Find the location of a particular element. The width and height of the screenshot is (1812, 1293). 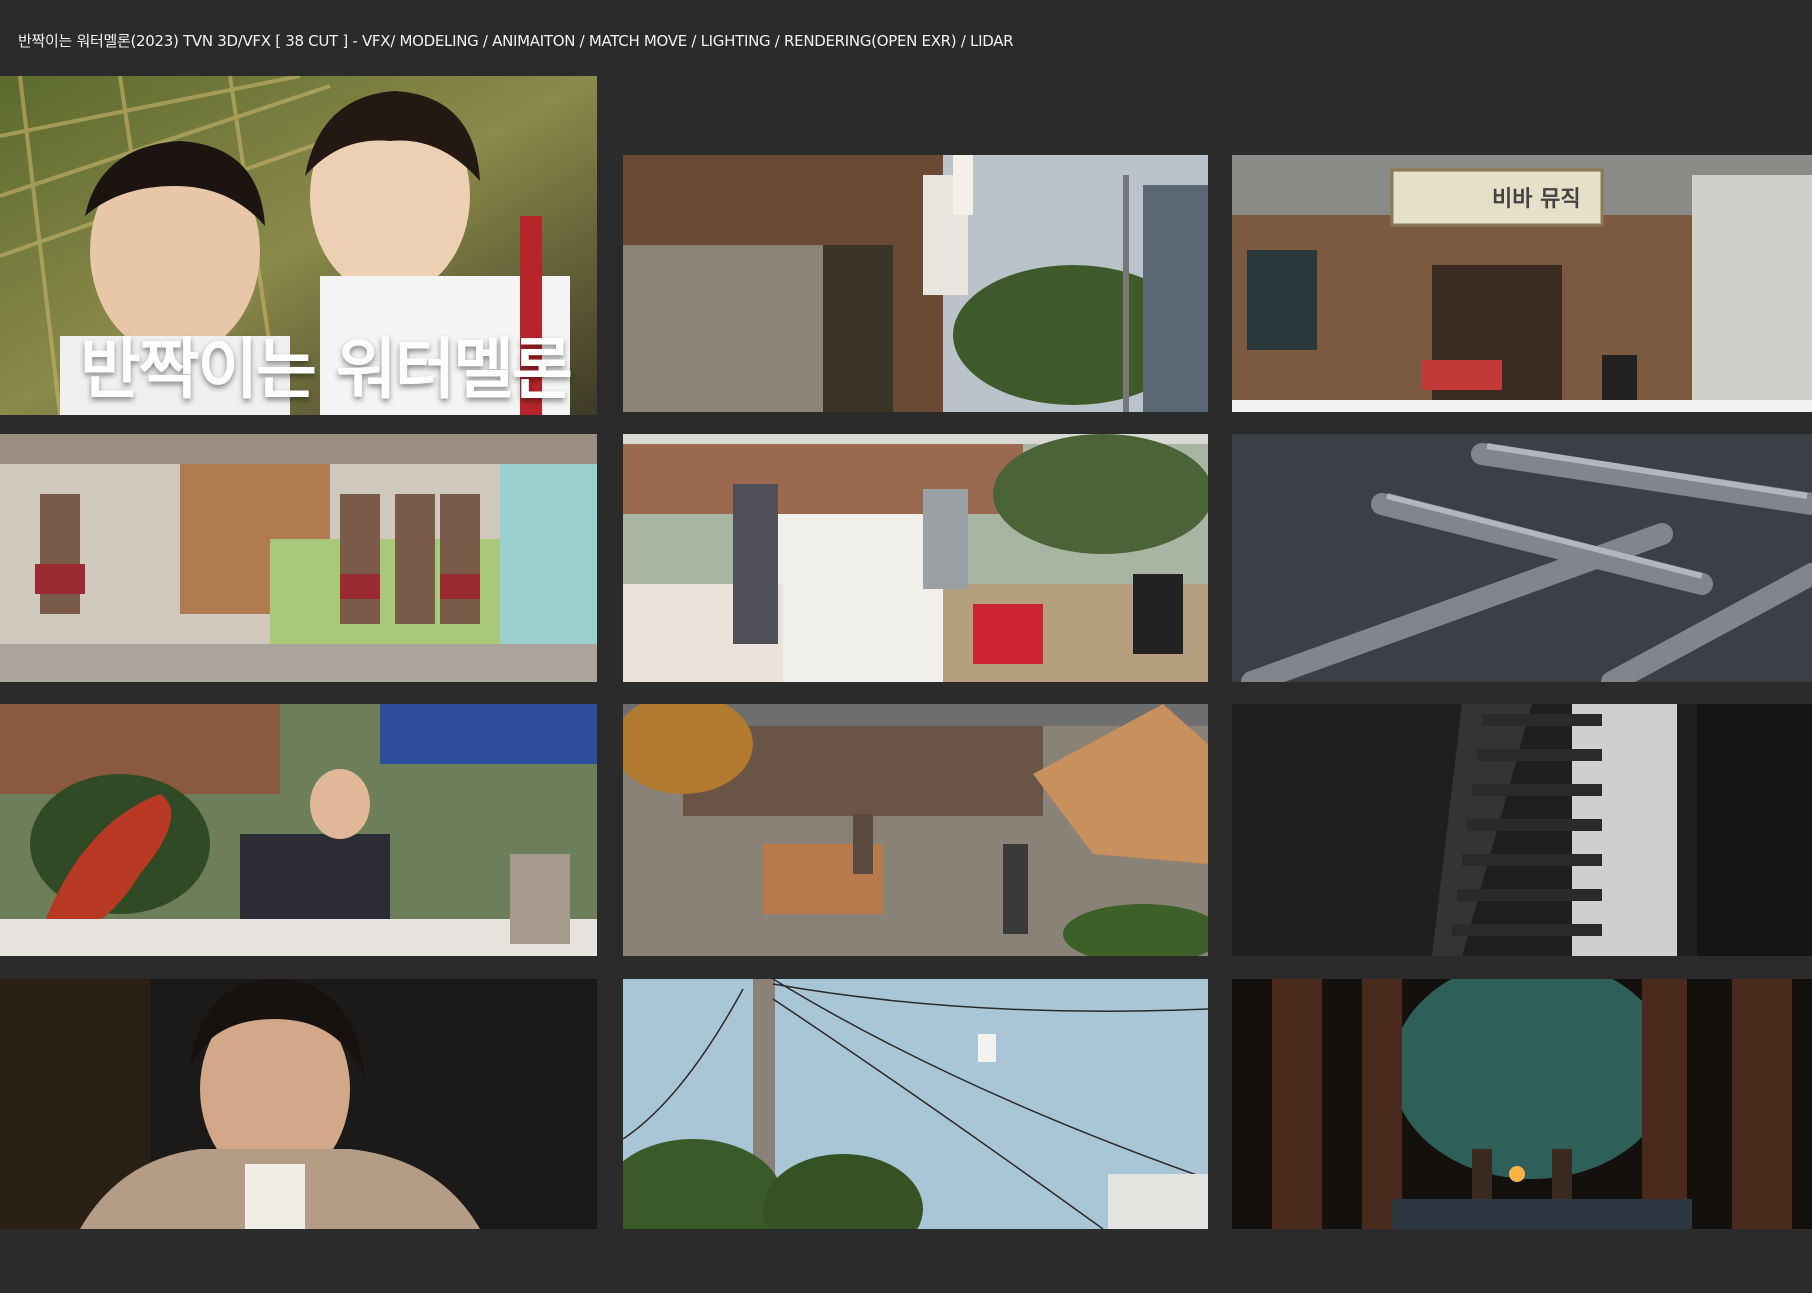

thumbnail-hanok-courtyard is located at coordinates (915, 830).